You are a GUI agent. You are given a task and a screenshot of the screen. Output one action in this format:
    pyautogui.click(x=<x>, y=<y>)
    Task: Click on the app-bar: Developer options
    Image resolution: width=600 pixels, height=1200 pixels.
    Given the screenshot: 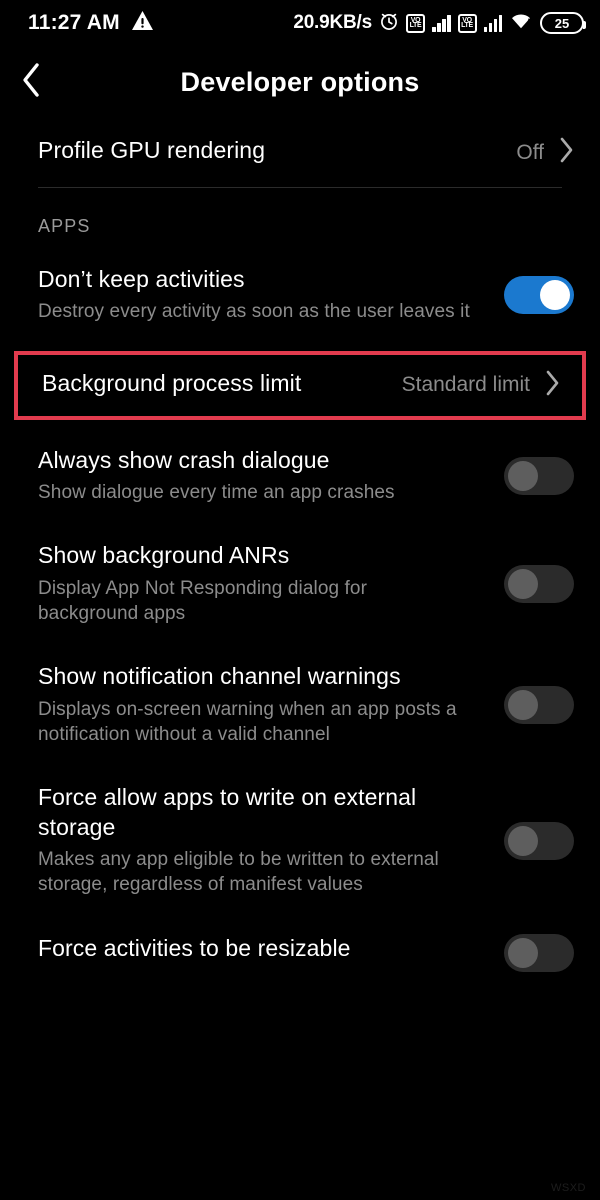 What is the action you would take?
    pyautogui.click(x=300, y=82)
    